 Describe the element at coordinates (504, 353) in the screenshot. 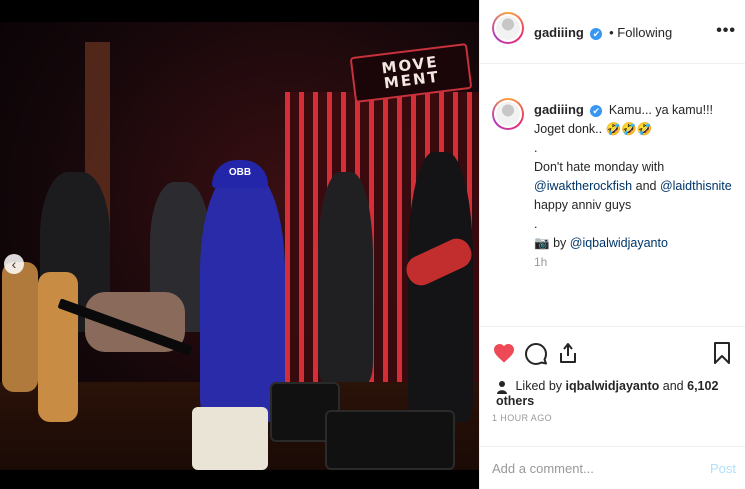

I see `heart-filled-icon` at that location.